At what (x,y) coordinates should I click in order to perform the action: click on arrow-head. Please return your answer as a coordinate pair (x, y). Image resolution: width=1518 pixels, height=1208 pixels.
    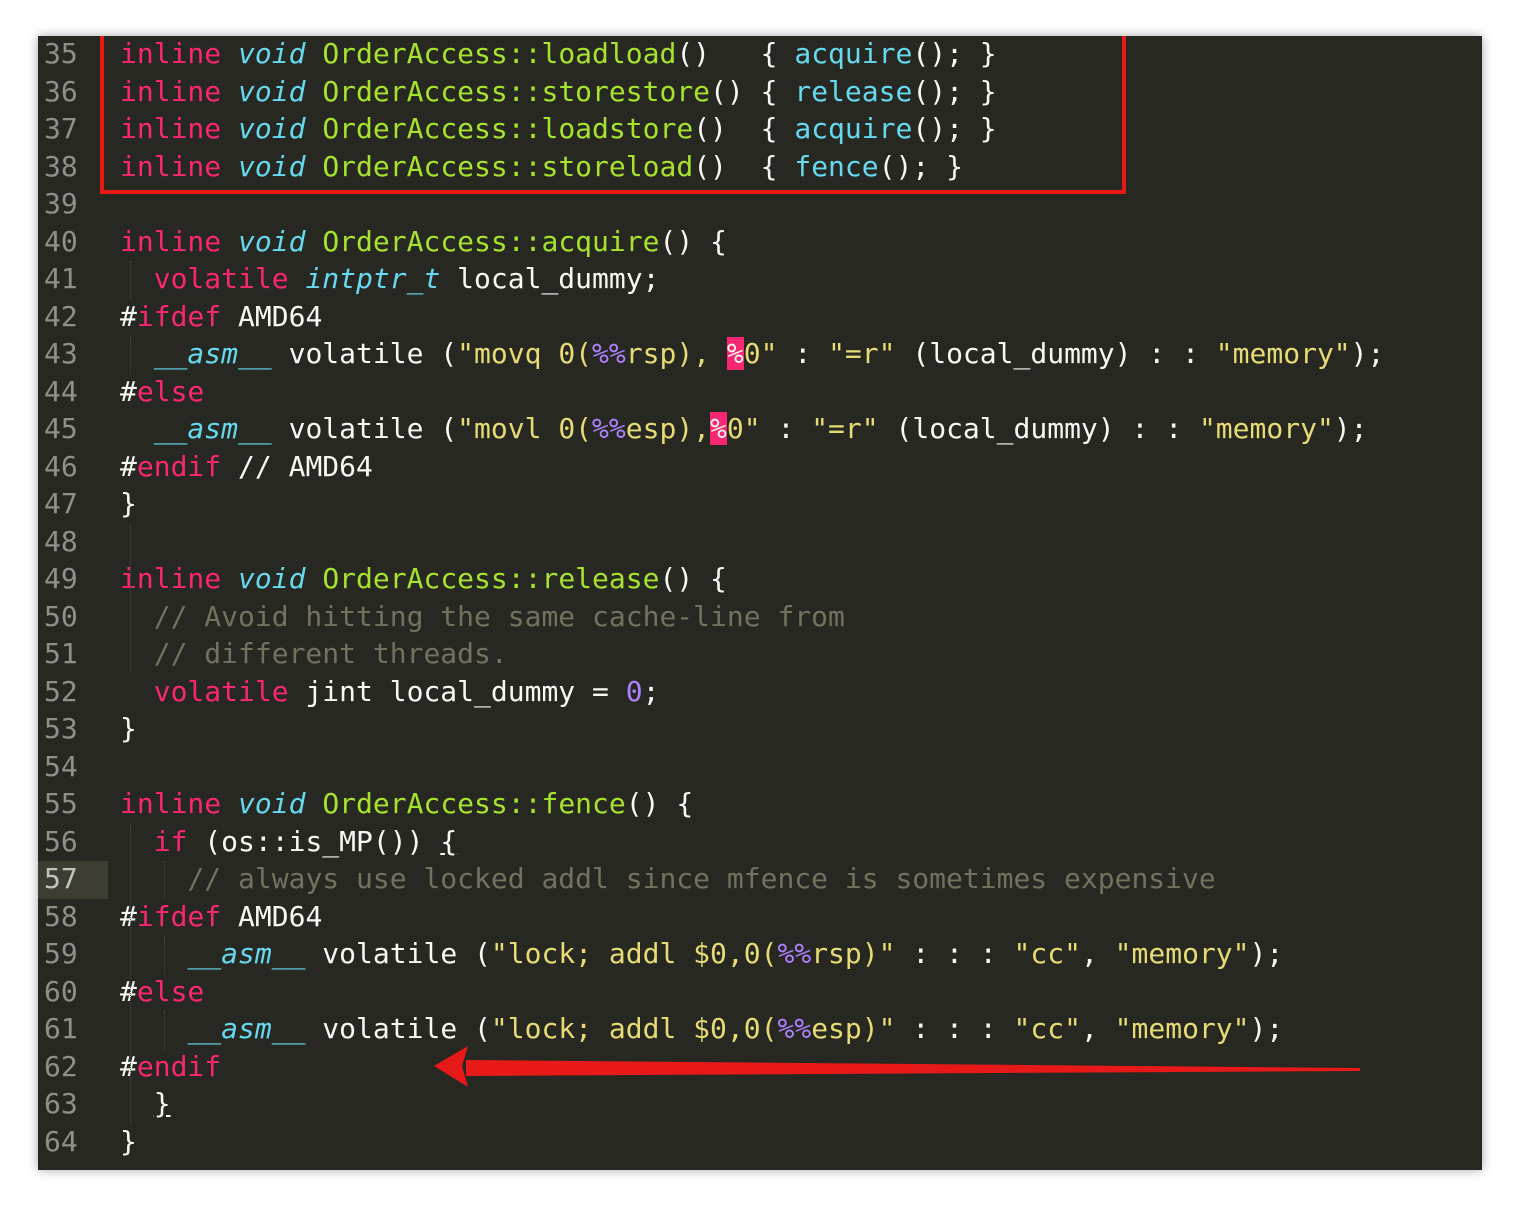
    Looking at the image, I should click on (451, 1066).